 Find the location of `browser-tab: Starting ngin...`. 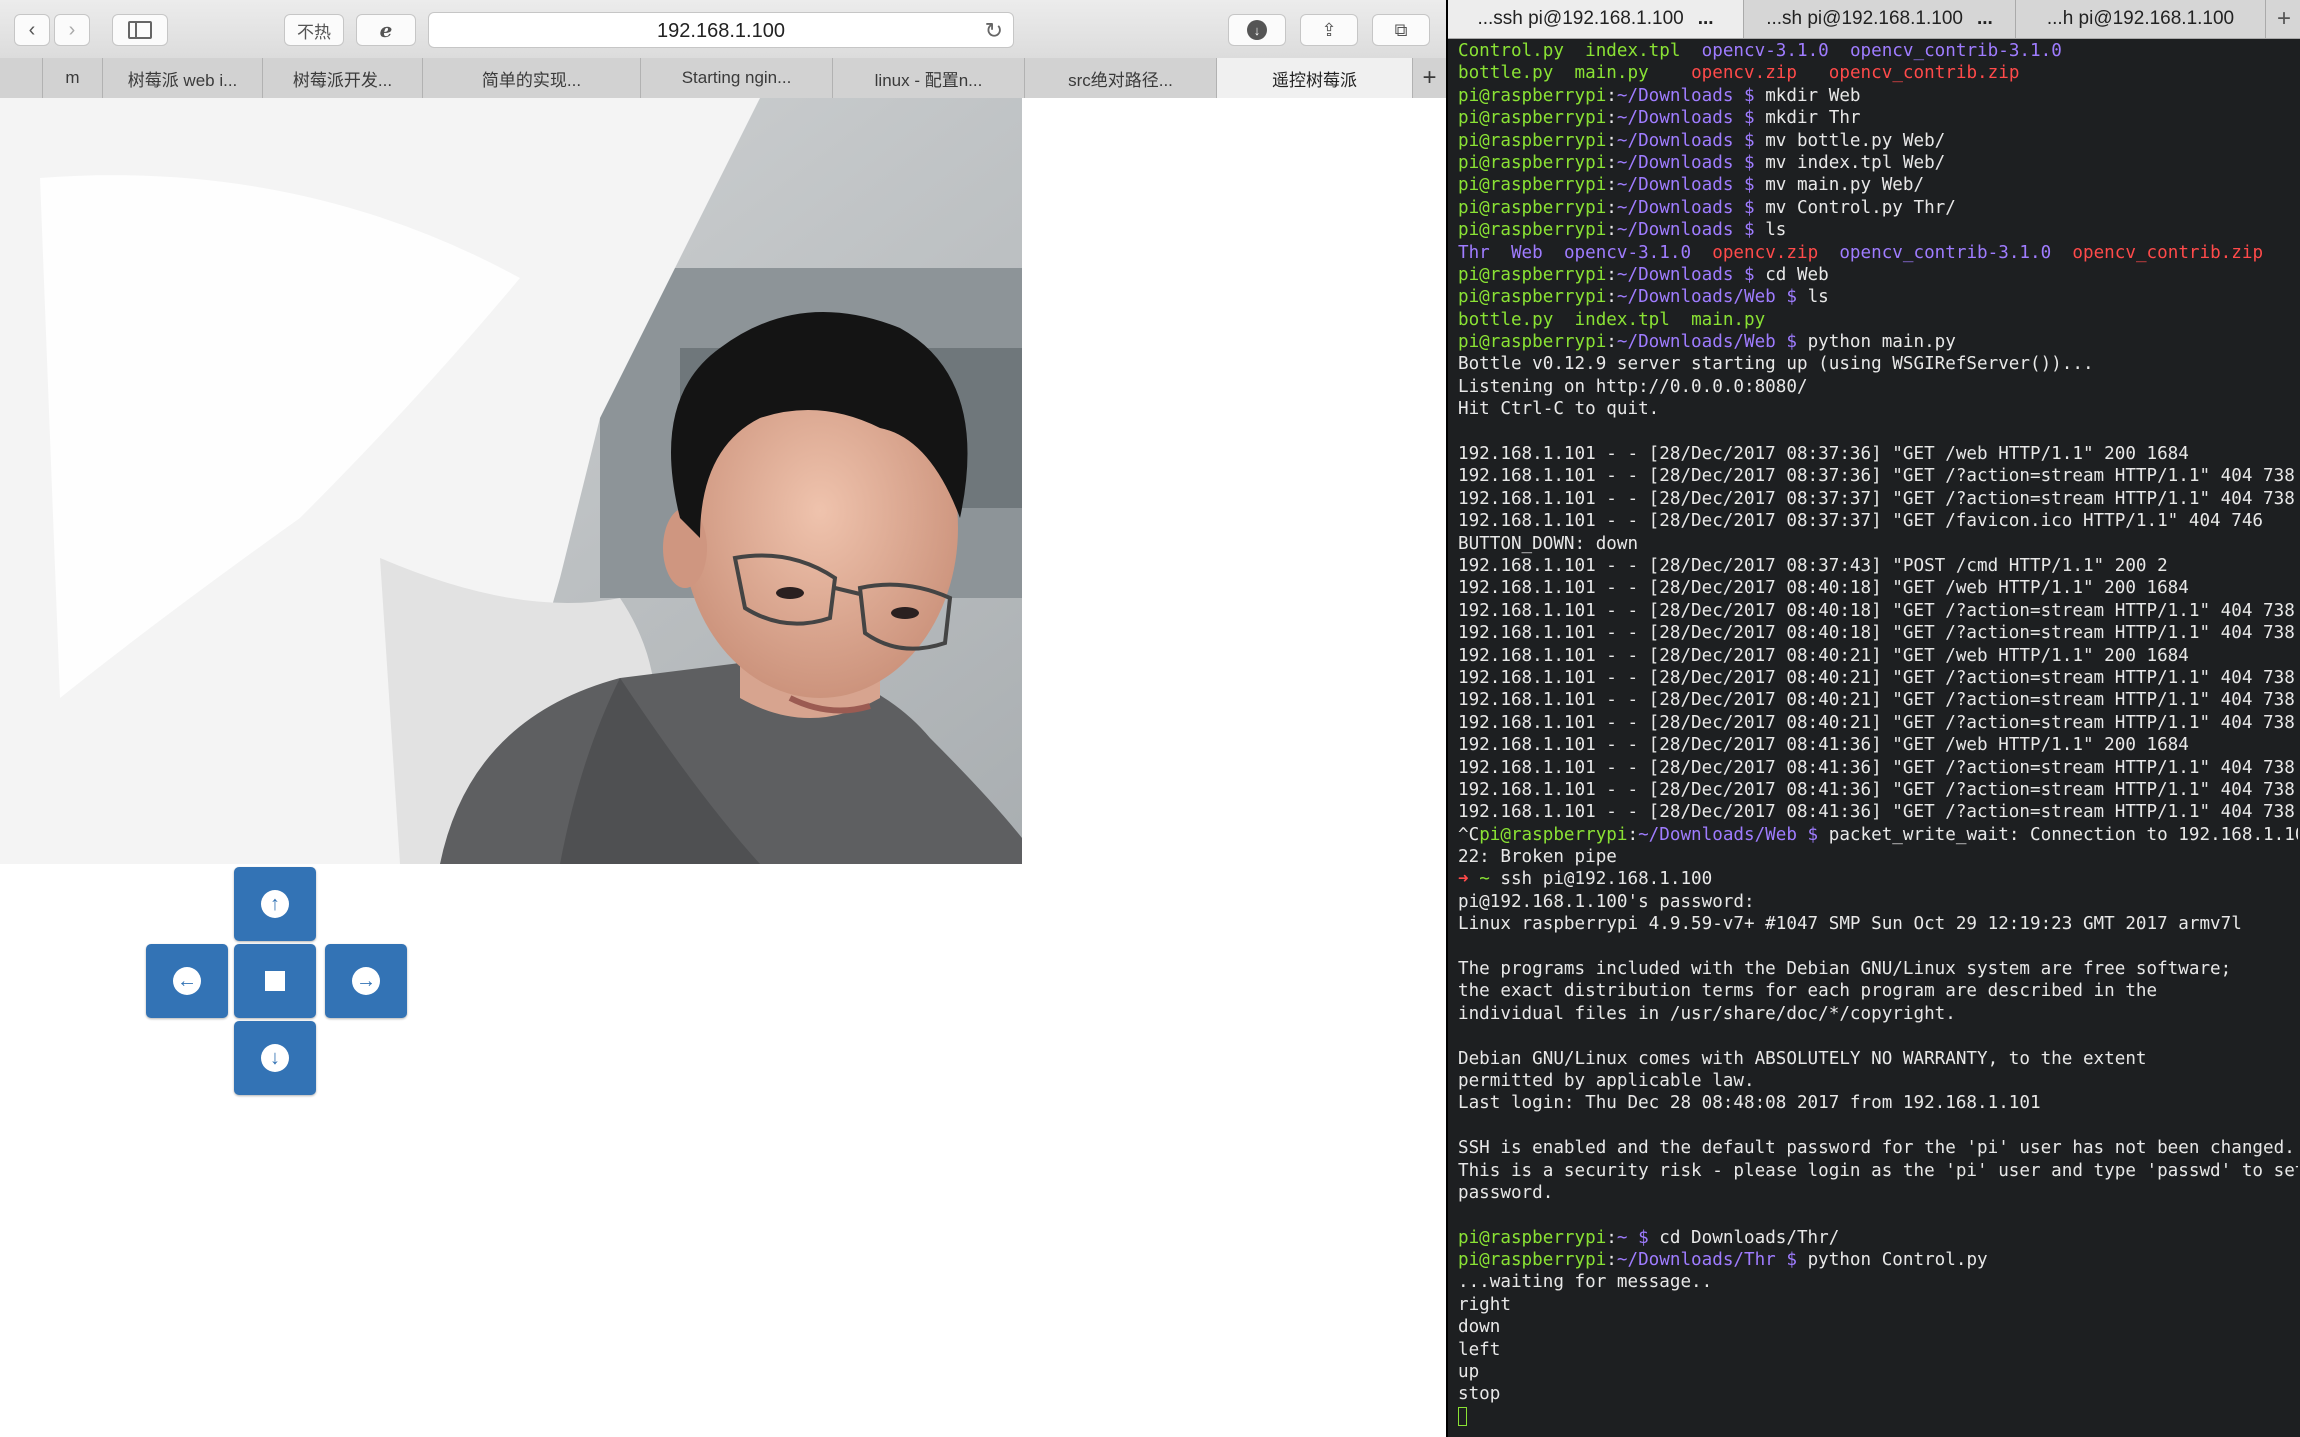

browser-tab: Starting ngin... is located at coordinates (736, 78).